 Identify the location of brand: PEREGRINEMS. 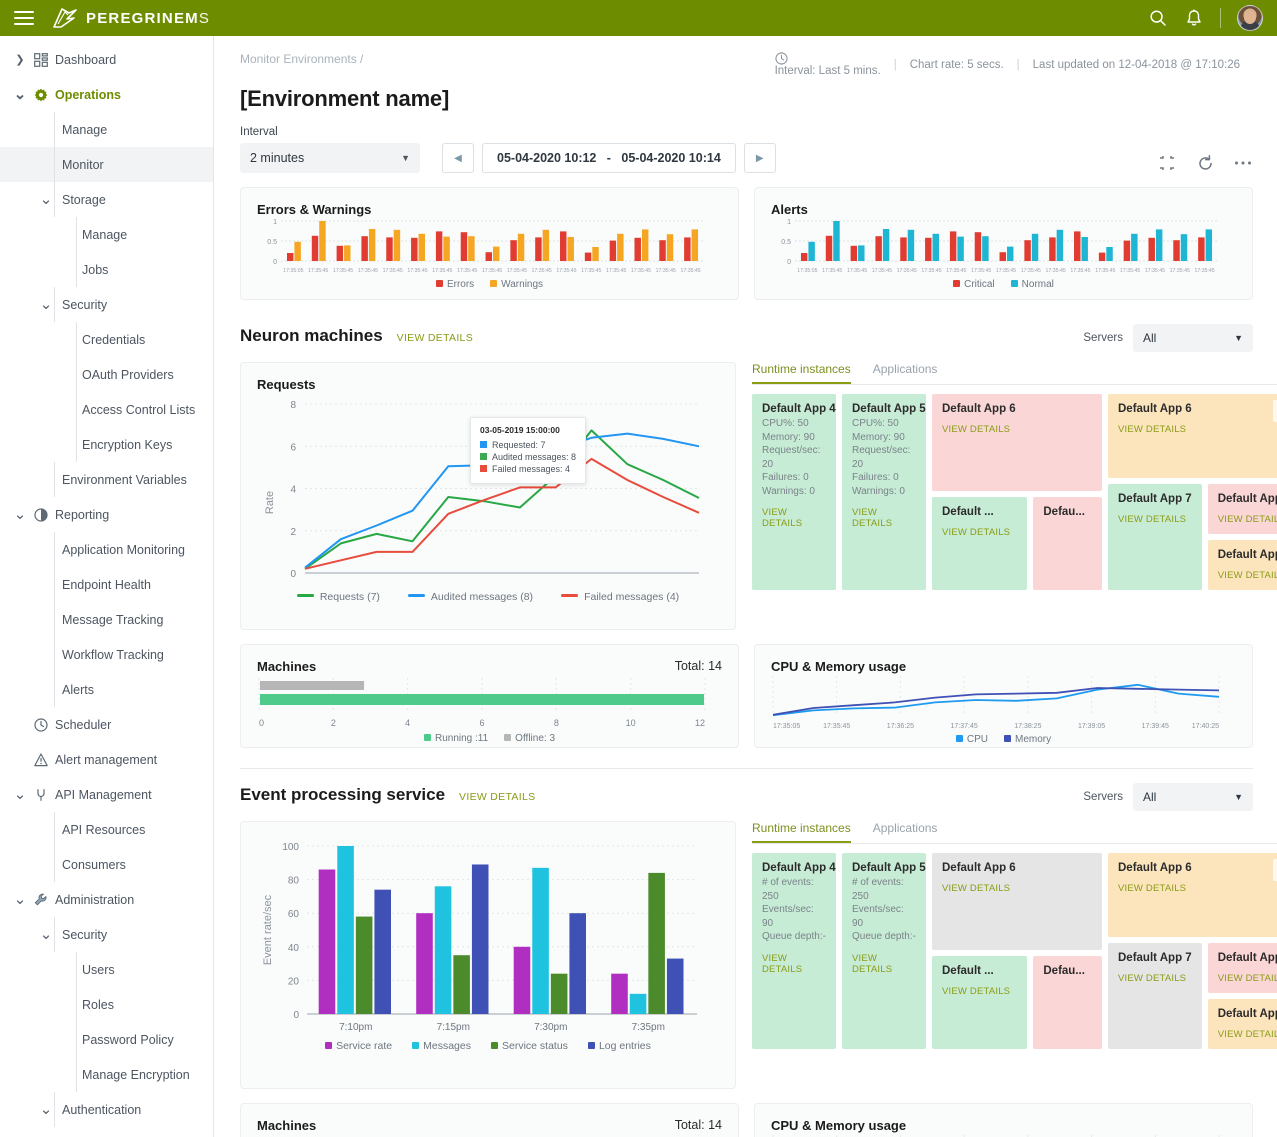
(131, 18).